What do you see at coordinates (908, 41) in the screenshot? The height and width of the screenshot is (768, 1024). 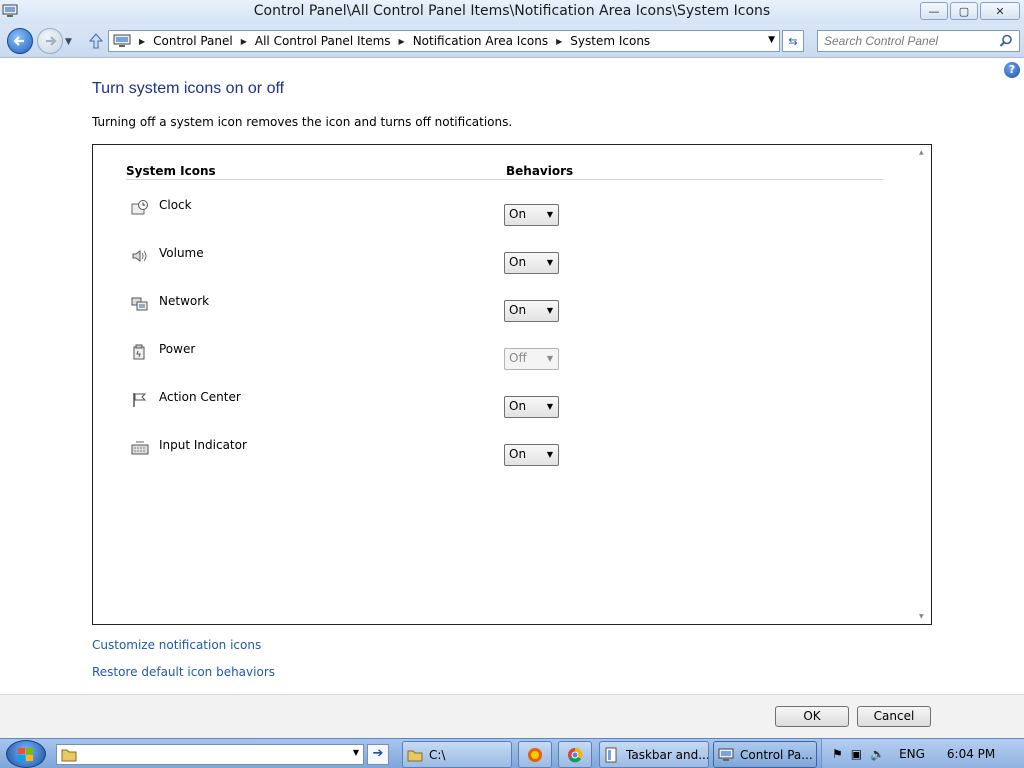 I see `search-input` at bounding box center [908, 41].